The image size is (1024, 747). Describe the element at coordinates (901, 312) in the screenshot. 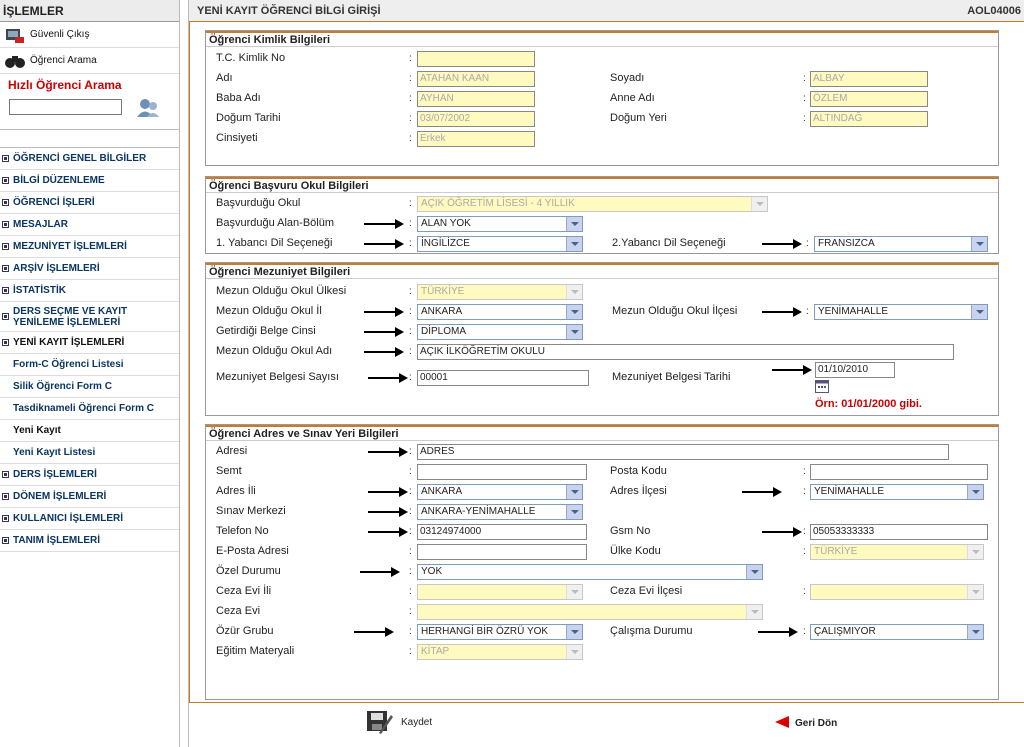

I see `grad-district-select: YENİMAHALLE` at that location.